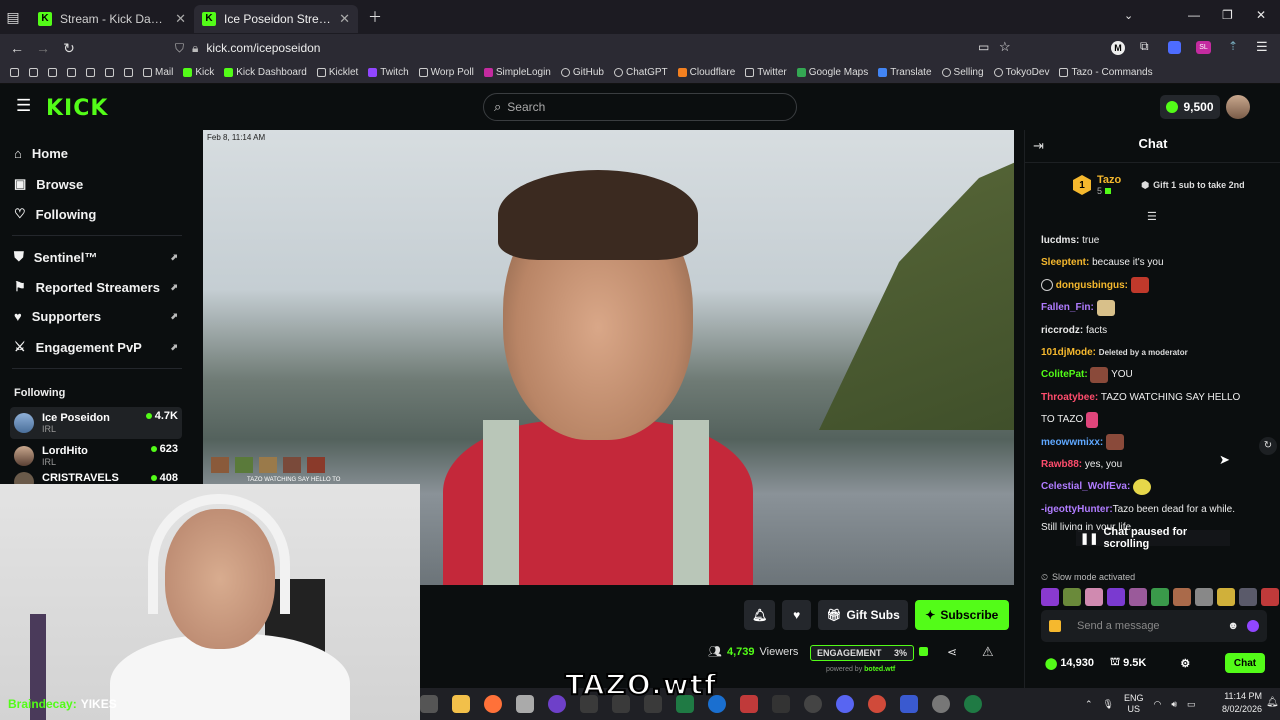 Image resolution: width=1280 pixels, height=720 pixels. Describe the element at coordinates (863, 615) in the screenshot. I see `gift-subs-button: 🎁︎ Gift Subs` at that location.